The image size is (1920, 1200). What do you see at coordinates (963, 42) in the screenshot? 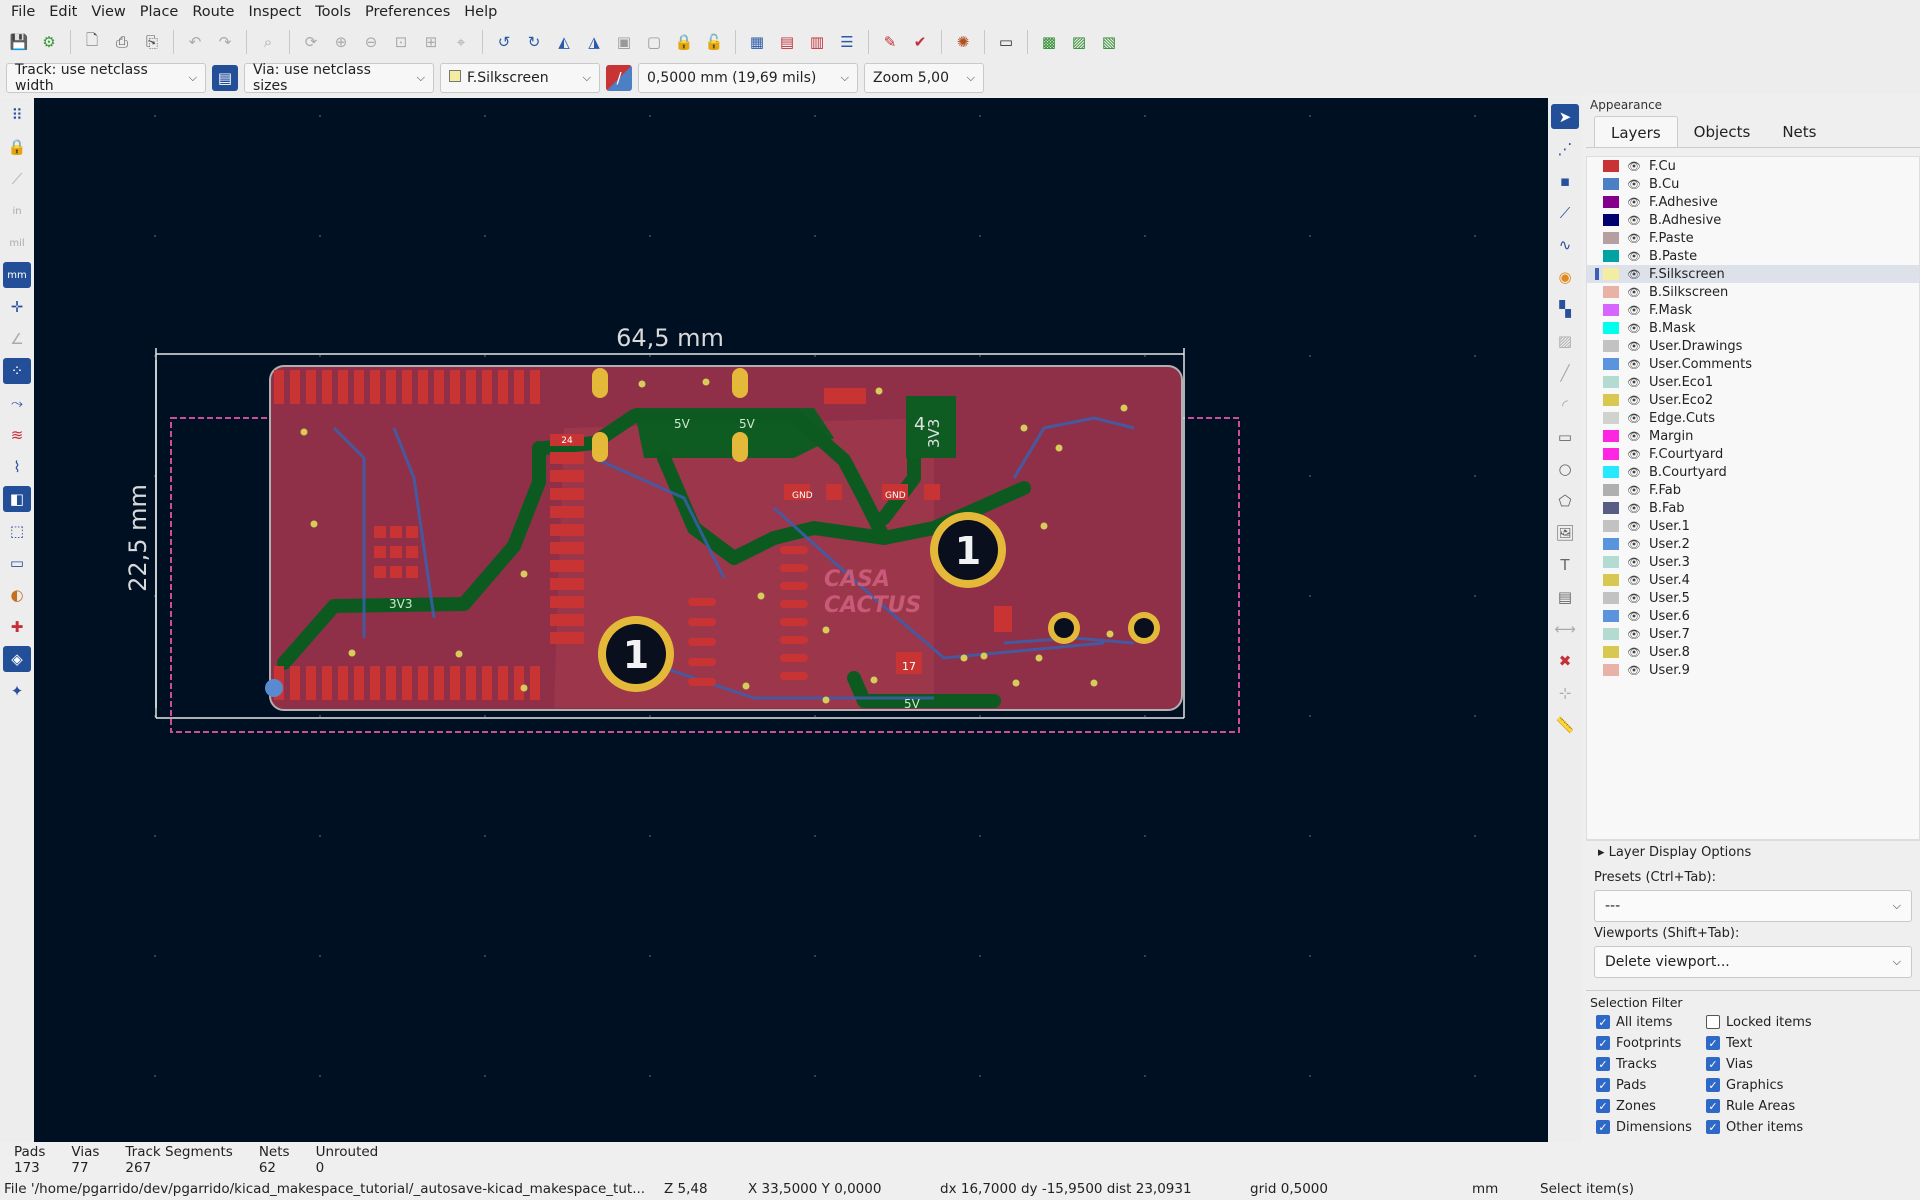
I see `plugin-icon: ✺` at bounding box center [963, 42].